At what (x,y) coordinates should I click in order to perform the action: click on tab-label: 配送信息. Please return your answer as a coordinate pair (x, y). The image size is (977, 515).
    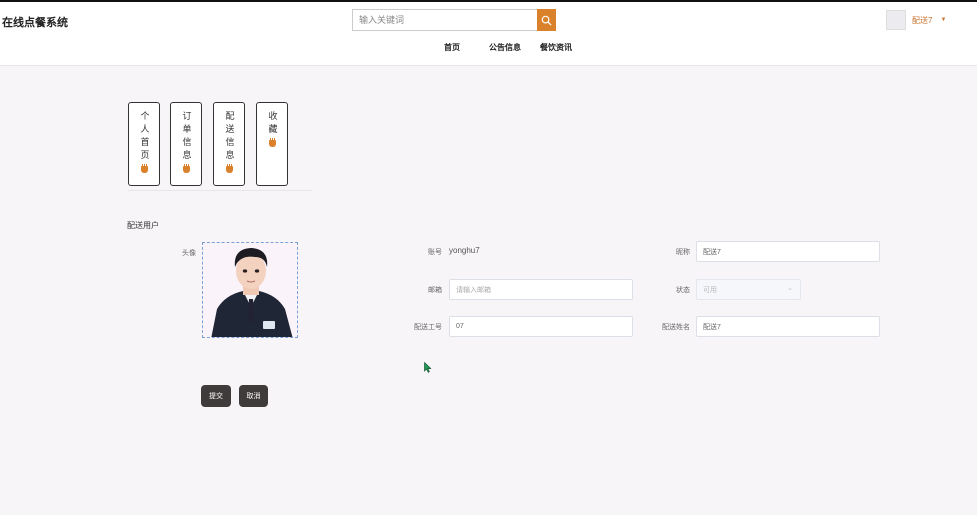
    Looking at the image, I should click on (229, 137).